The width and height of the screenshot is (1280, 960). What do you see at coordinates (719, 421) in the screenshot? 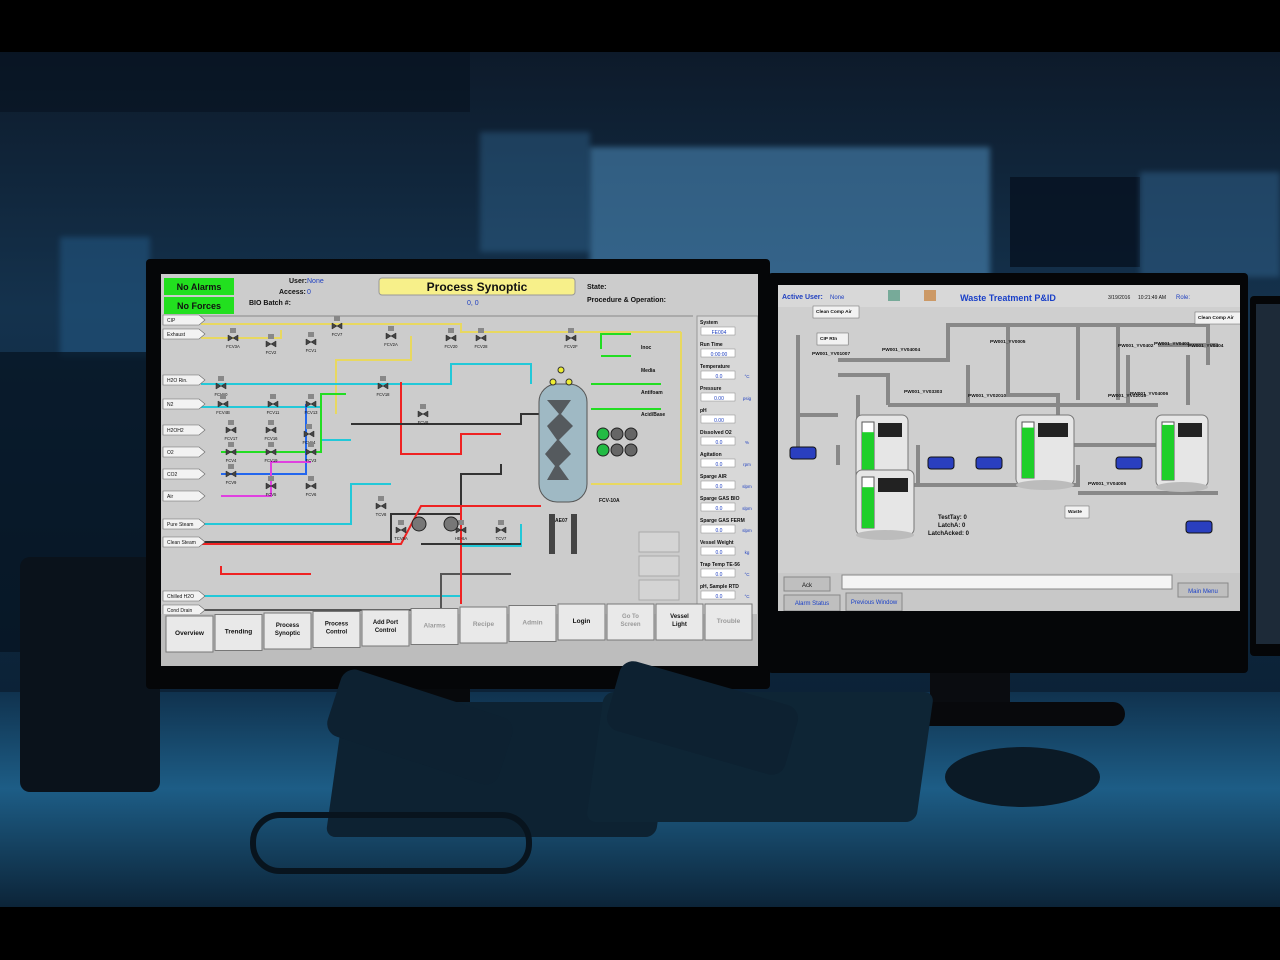
I see `parameter-value: 0.00` at bounding box center [719, 421].